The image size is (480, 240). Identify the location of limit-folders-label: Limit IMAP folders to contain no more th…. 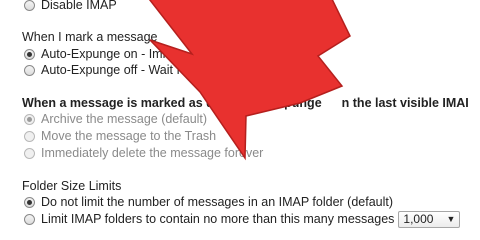
(218, 219).